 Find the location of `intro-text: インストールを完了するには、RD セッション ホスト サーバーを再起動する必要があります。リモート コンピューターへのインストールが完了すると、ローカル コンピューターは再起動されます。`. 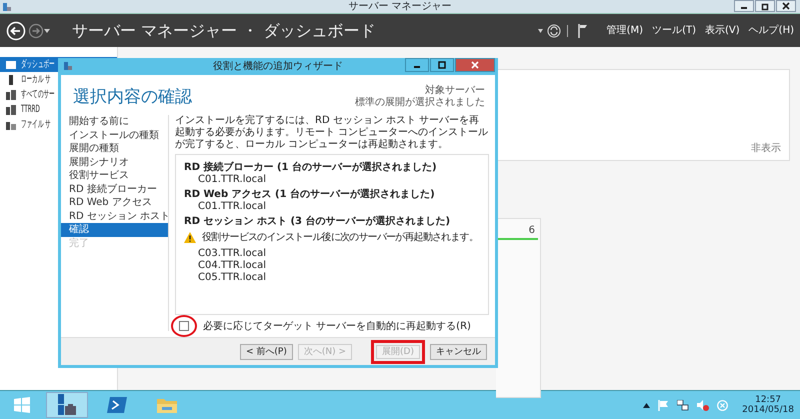

intro-text: インストールを完了するには、RD セッション ホスト サーバーを再起動する必要があります。リモート コンピューターへのインストールが完了すると、ローカル コンピューターは再起動されます。 is located at coordinates (332, 133).